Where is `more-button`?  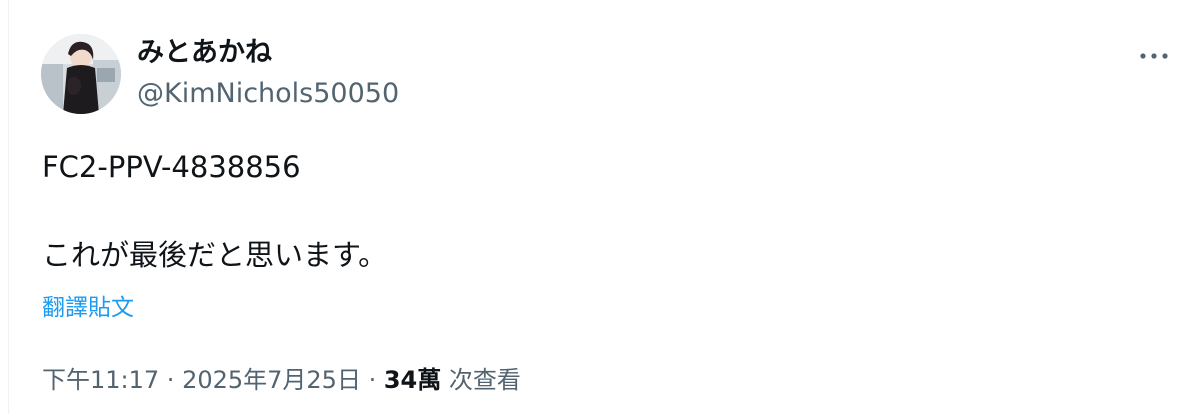
more-button is located at coordinates (1154, 56).